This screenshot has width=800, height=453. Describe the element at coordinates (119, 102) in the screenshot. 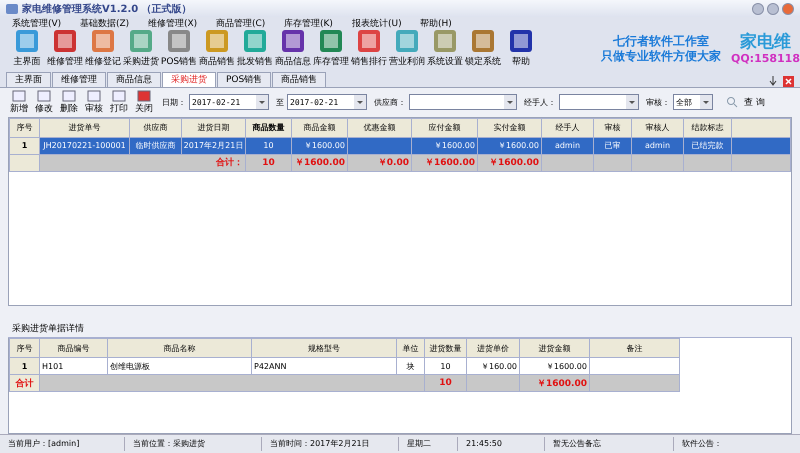

I see `action-button: 打印` at that location.